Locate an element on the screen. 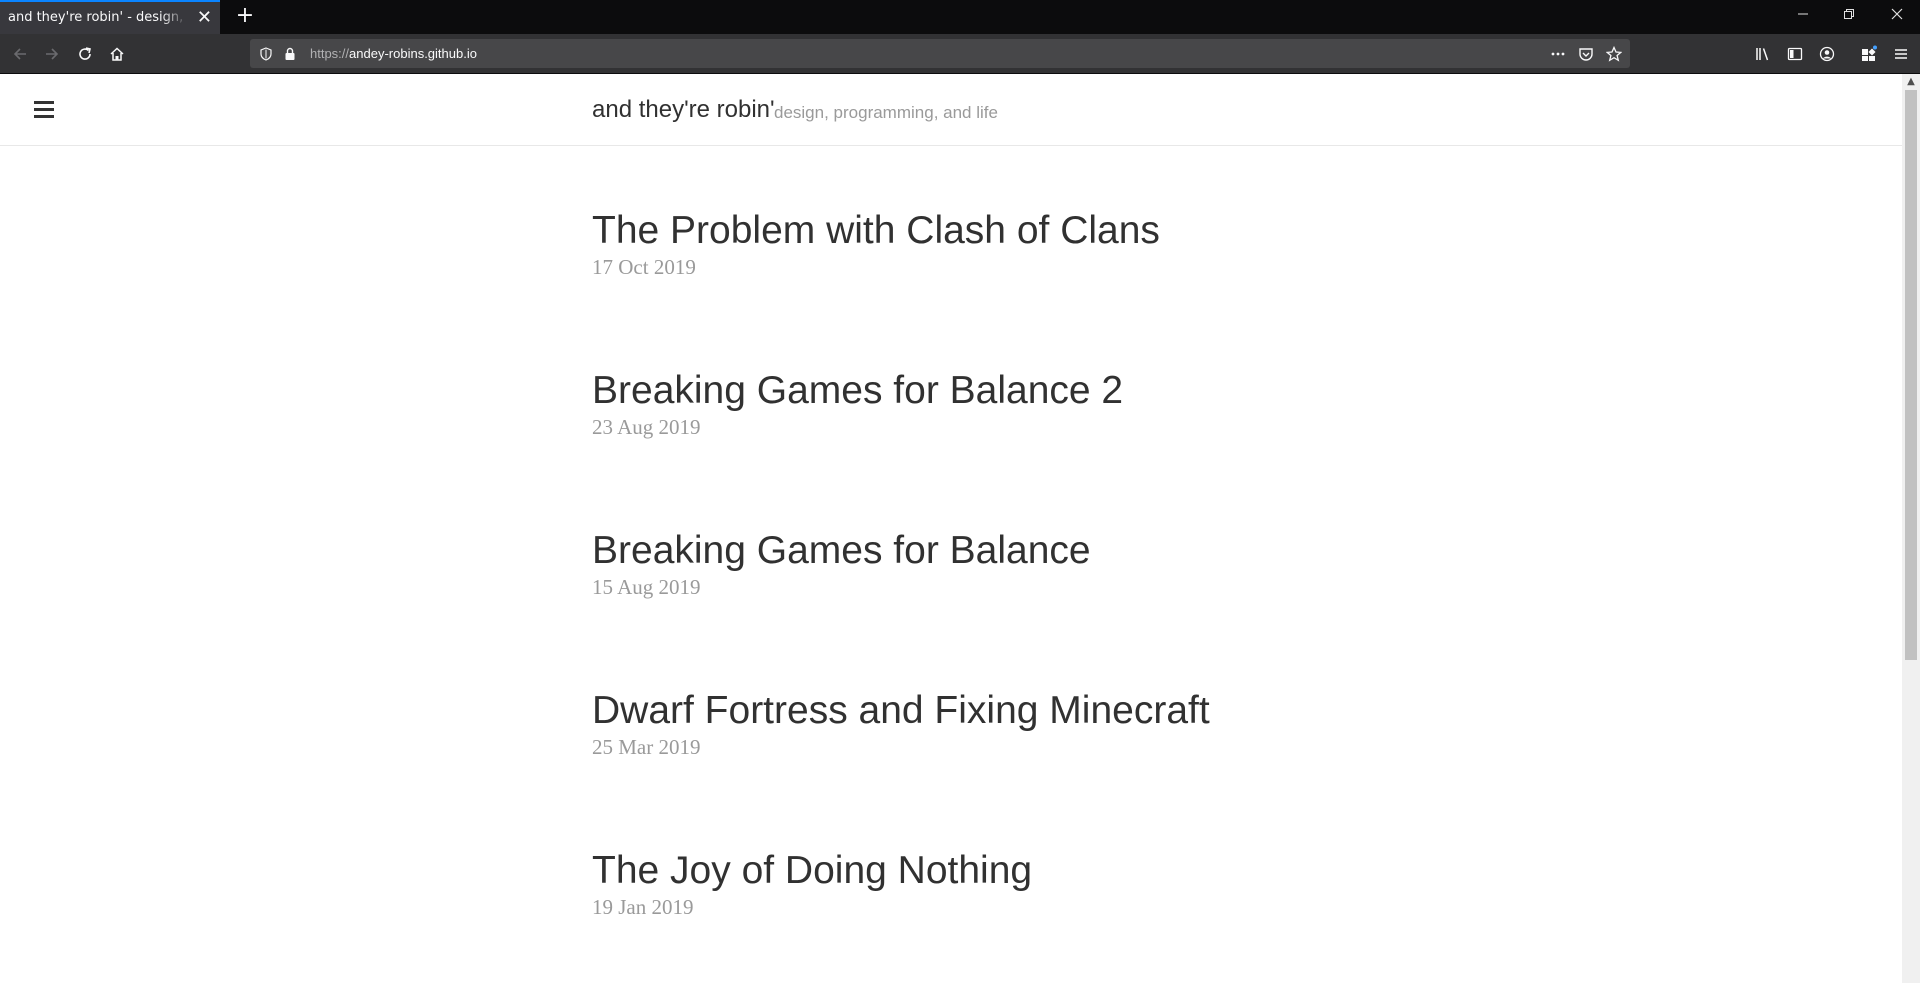  back-arrow-icon is located at coordinates (19, 54).